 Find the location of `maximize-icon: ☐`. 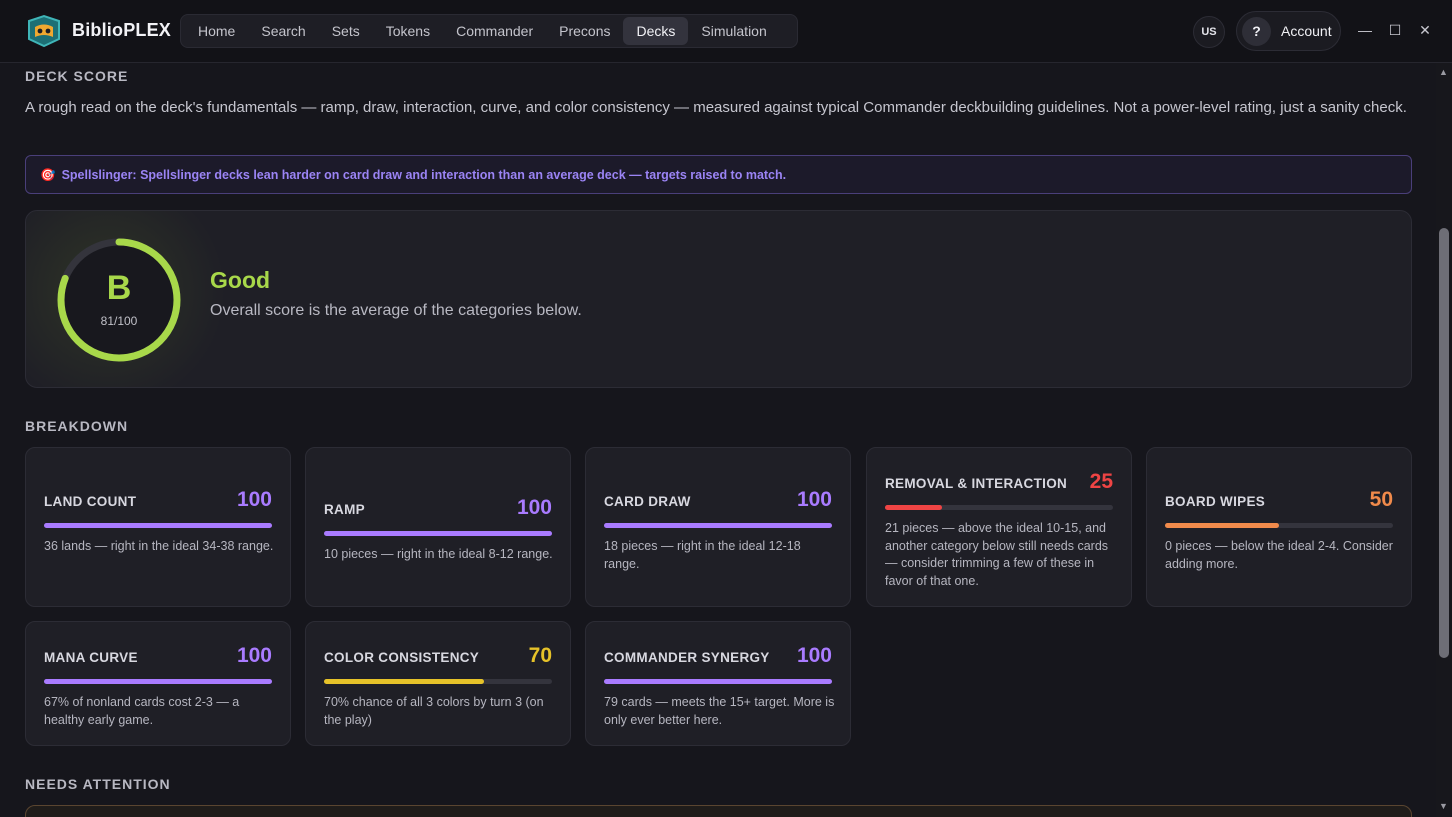

maximize-icon: ☐ is located at coordinates (1395, 30).